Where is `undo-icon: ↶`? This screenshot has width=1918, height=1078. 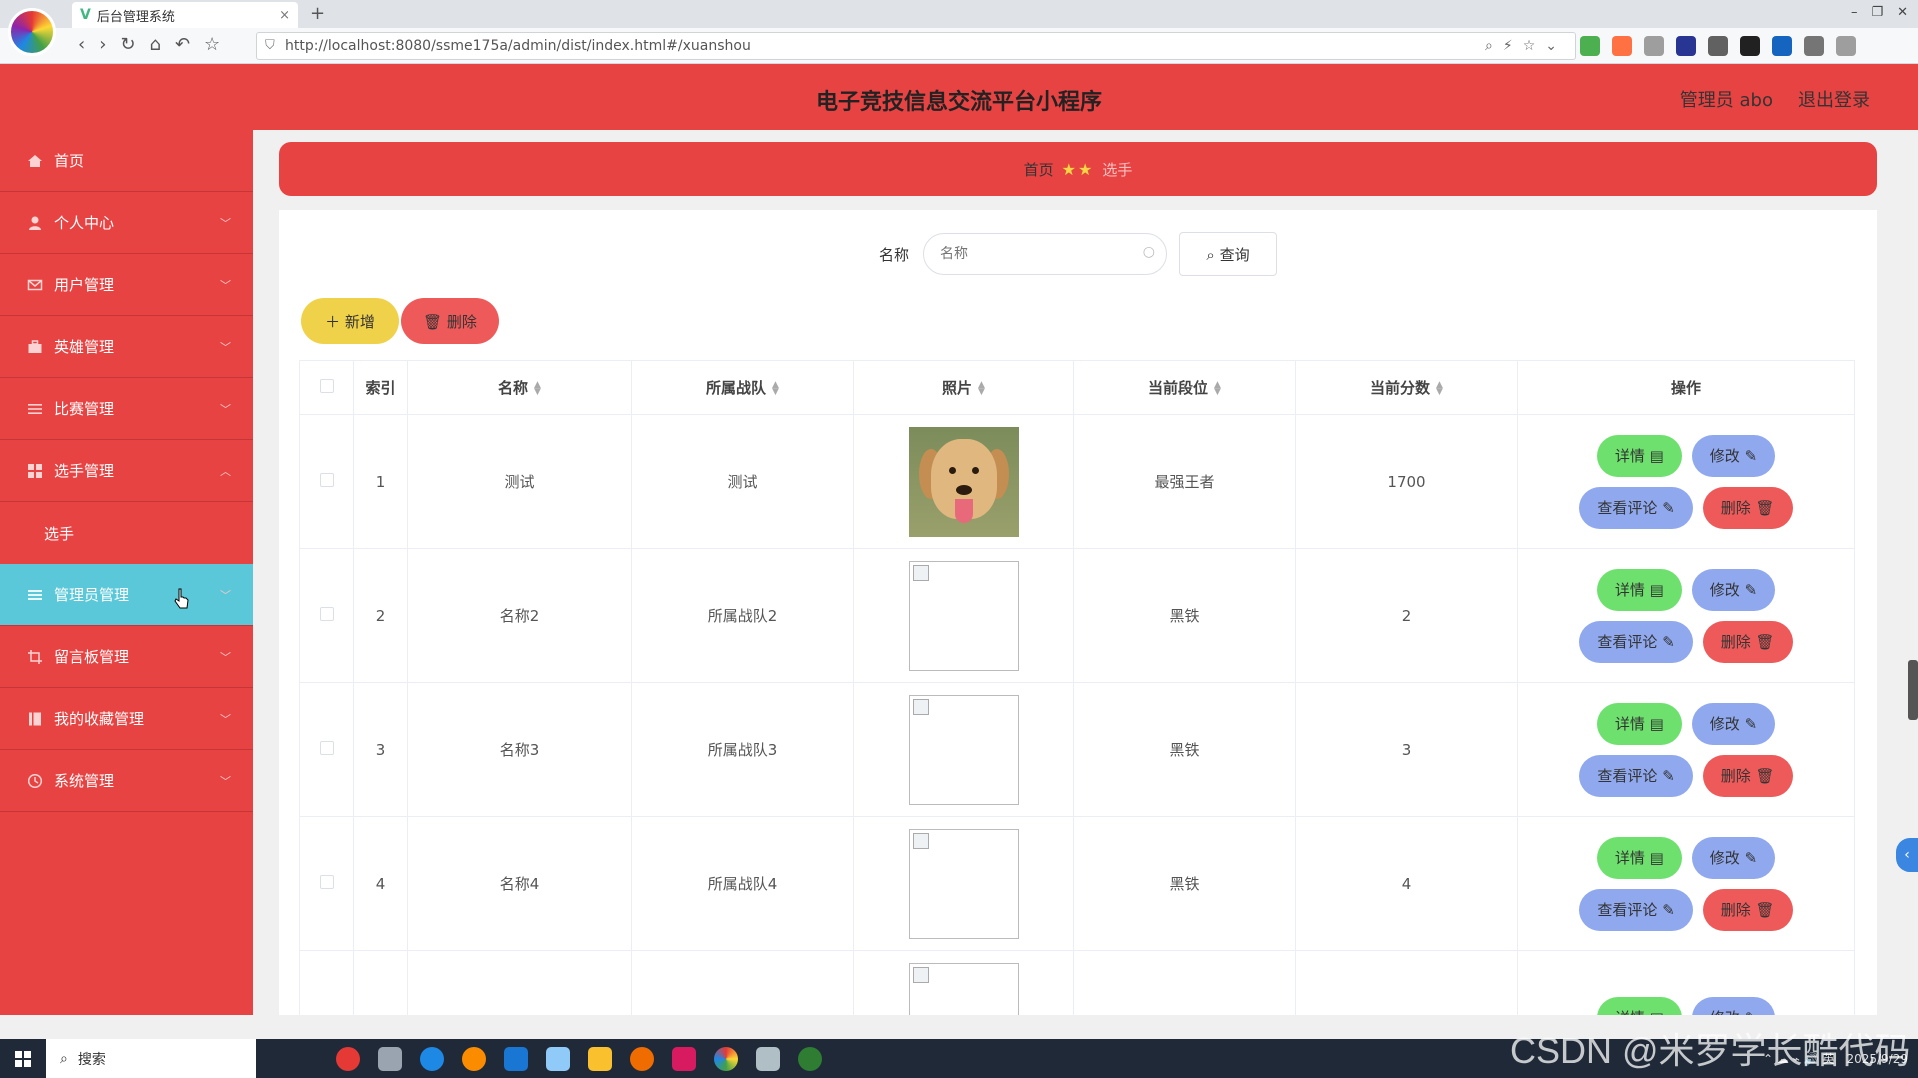 undo-icon: ↶ is located at coordinates (182, 44).